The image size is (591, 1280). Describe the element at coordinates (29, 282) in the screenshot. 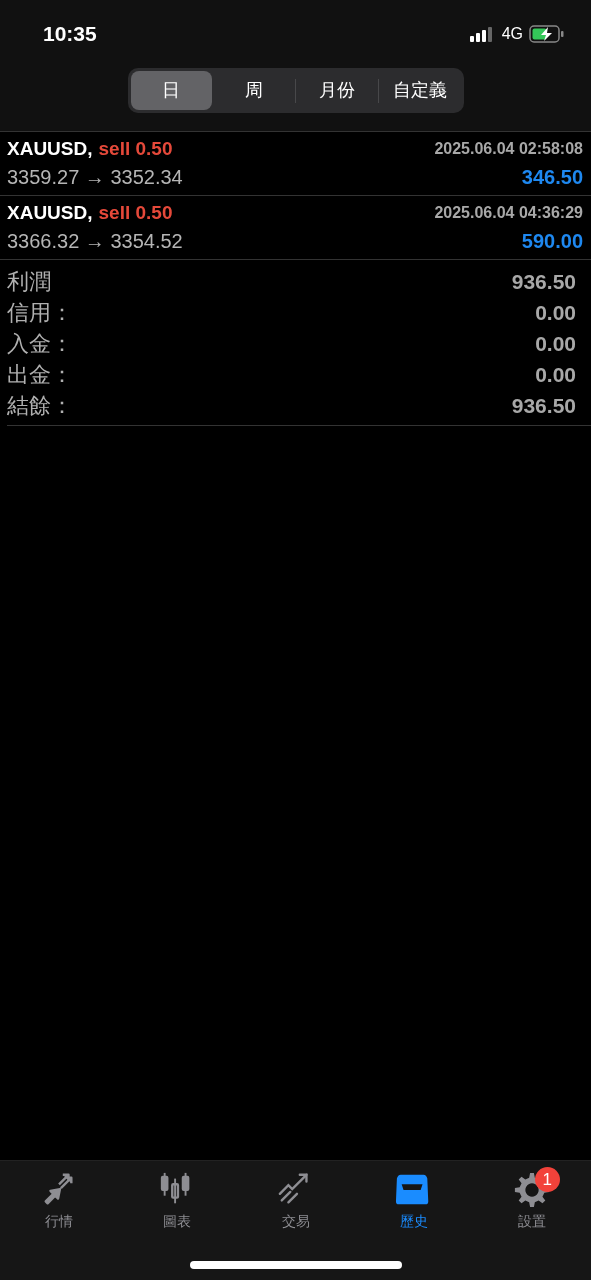

I see `summary-label: 利潤` at that location.